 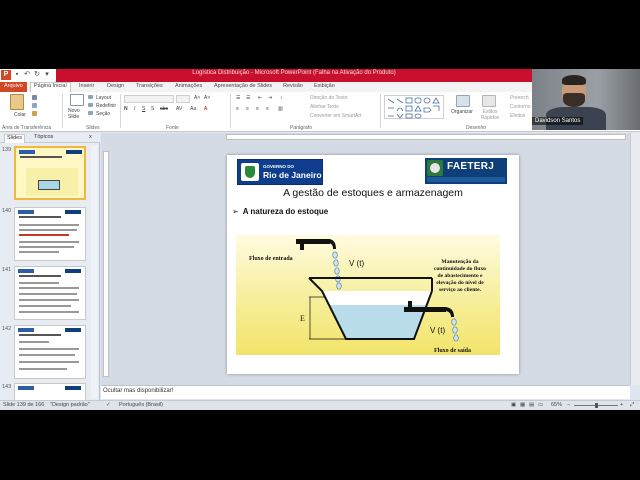 I want to click on shape-fill-button: Preench, so click(x=519, y=98).